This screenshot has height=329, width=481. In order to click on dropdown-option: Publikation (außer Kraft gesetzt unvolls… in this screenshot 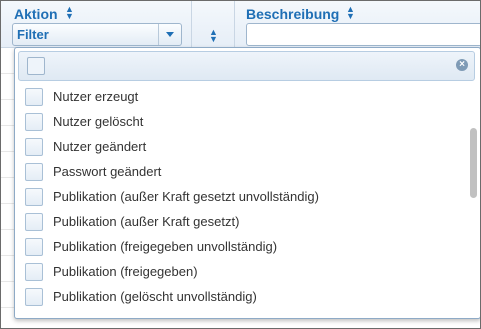, I will do `click(240, 196)`.